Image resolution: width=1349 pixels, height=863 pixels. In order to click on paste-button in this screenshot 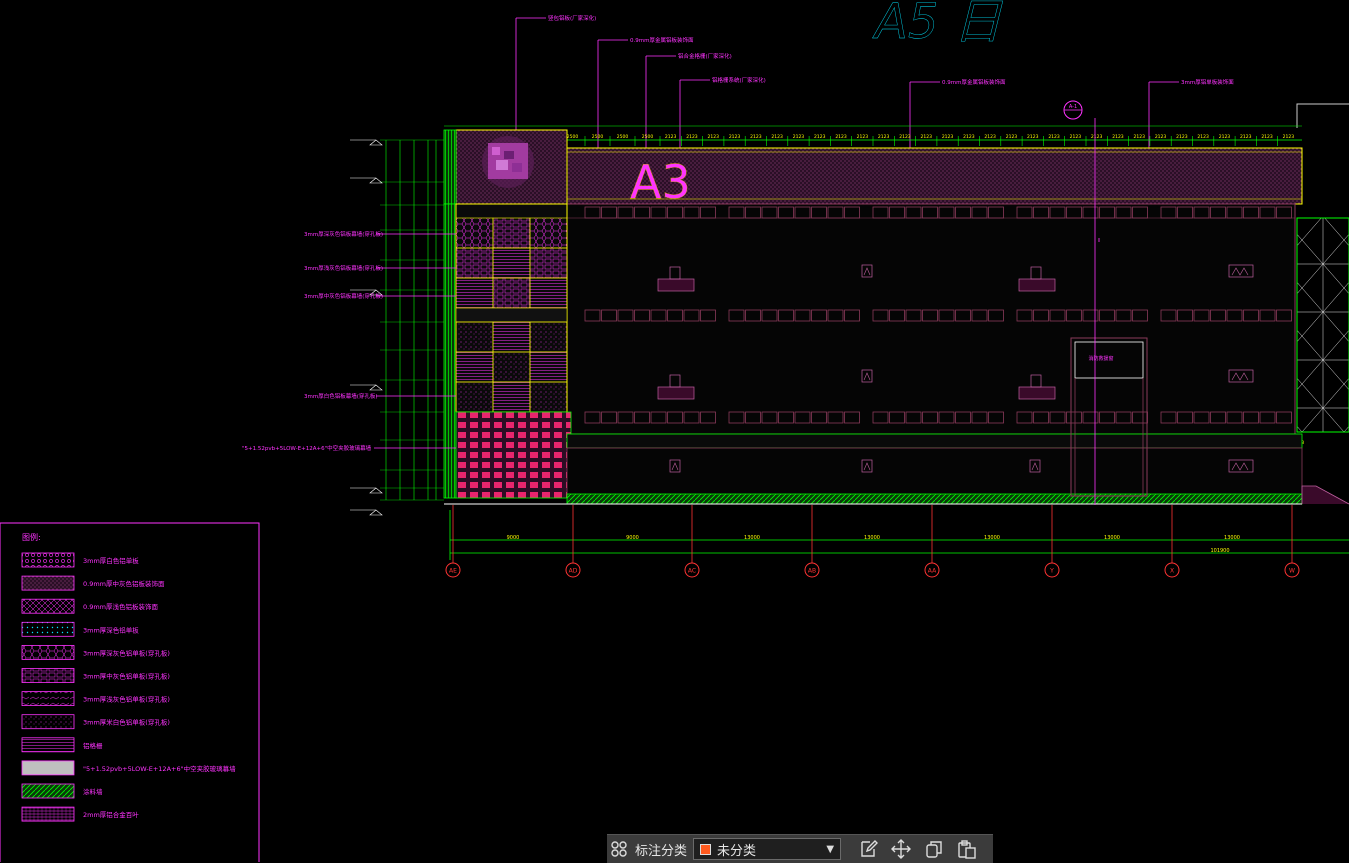, I will do `click(966, 849)`.